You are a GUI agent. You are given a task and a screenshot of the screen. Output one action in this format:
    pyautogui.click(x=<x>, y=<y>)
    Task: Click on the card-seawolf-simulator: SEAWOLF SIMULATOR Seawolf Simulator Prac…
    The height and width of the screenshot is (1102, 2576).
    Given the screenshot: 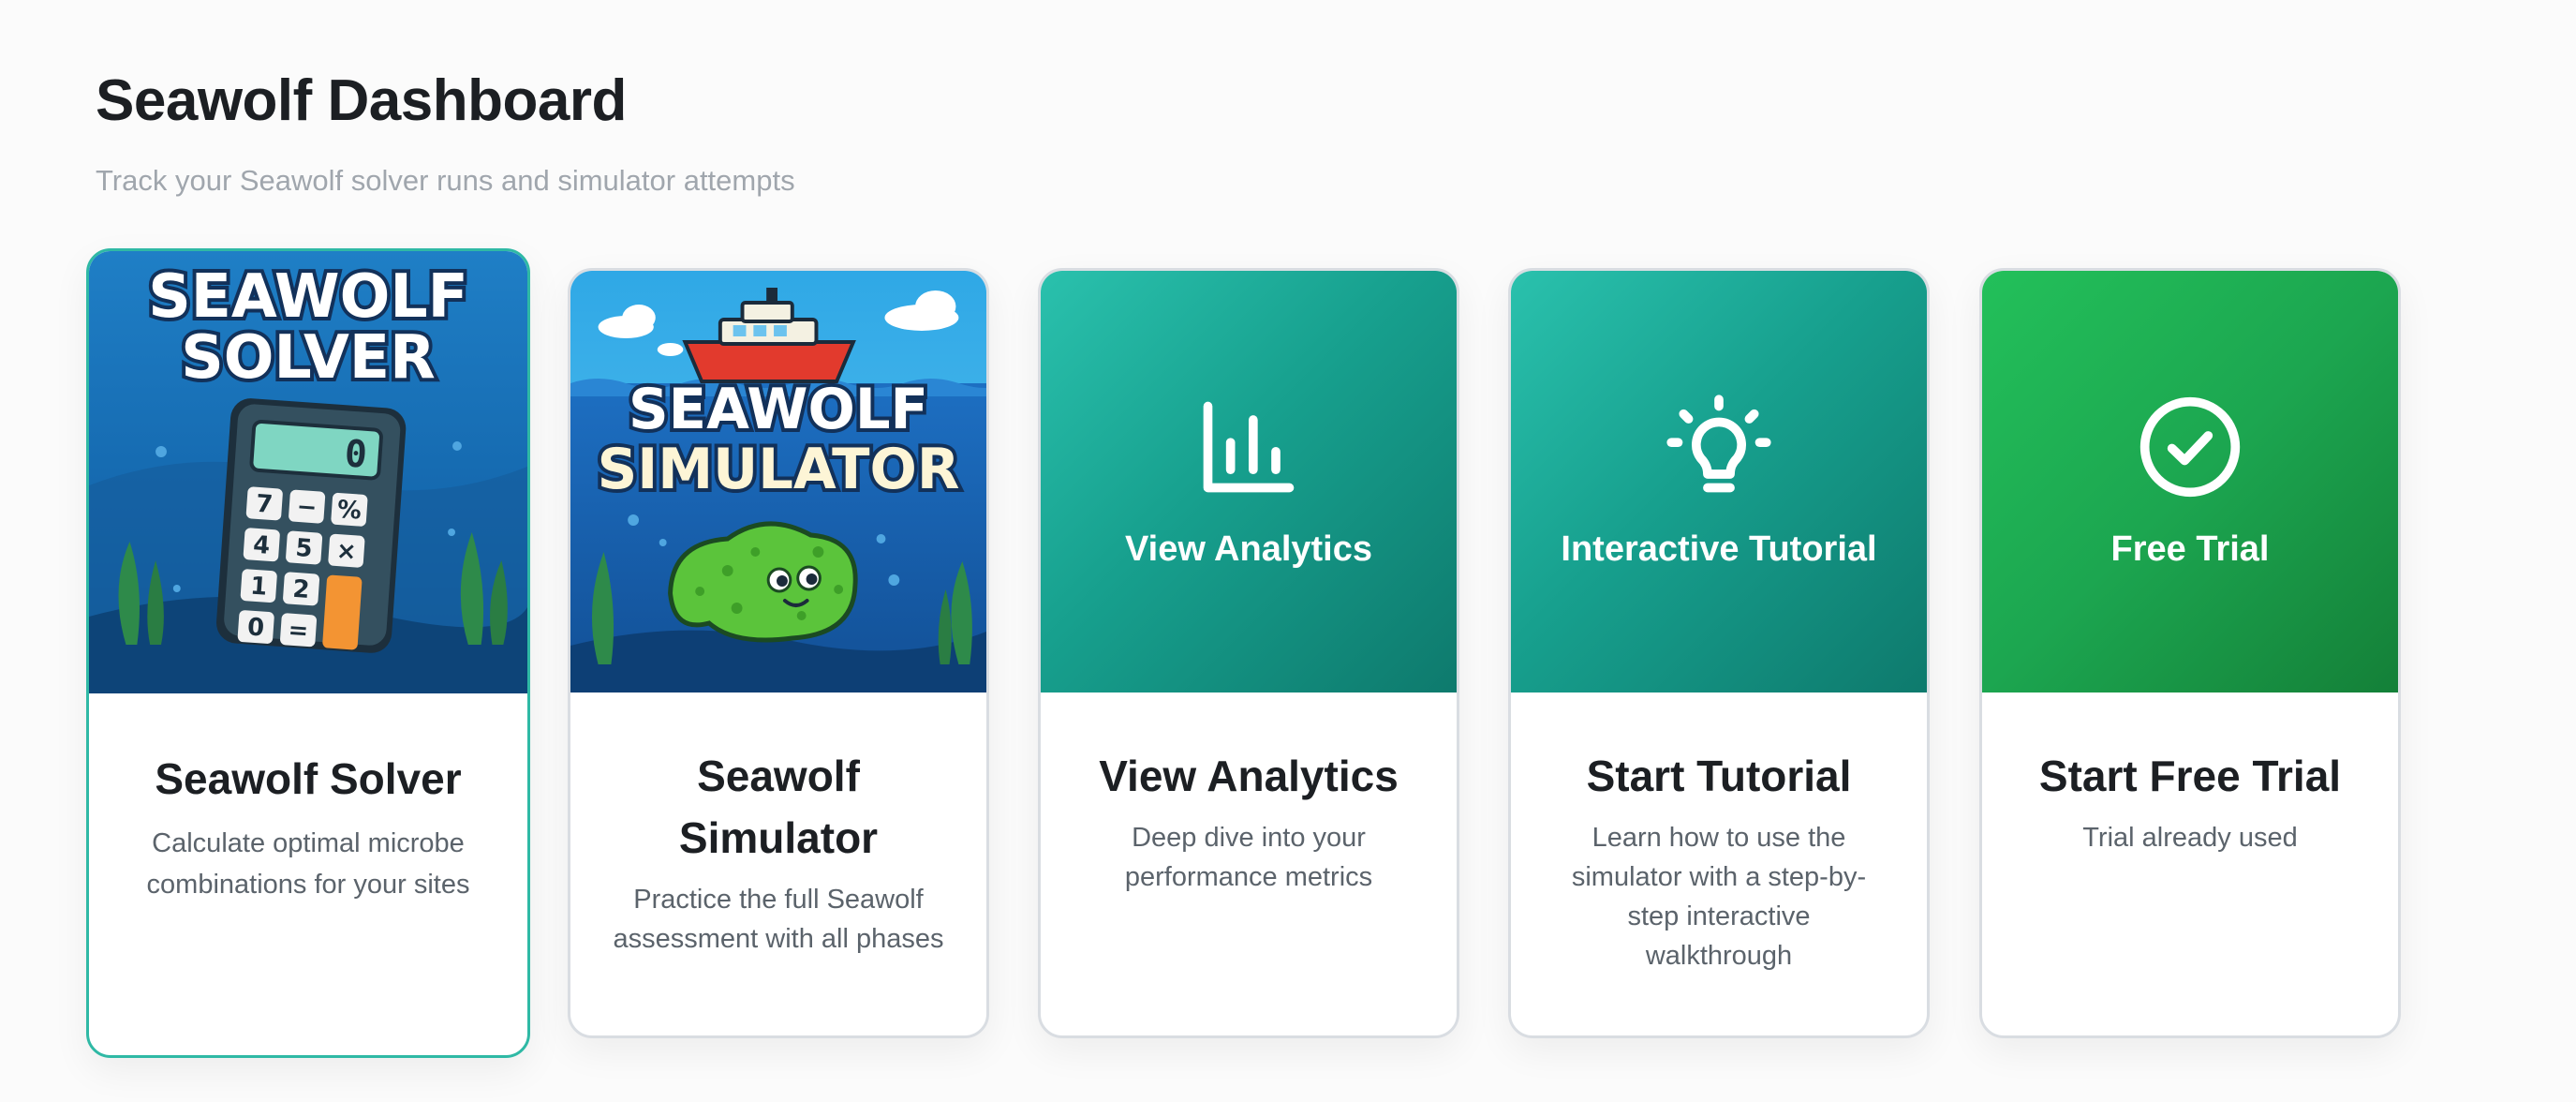 What is the action you would take?
    pyautogui.click(x=778, y=653)
    